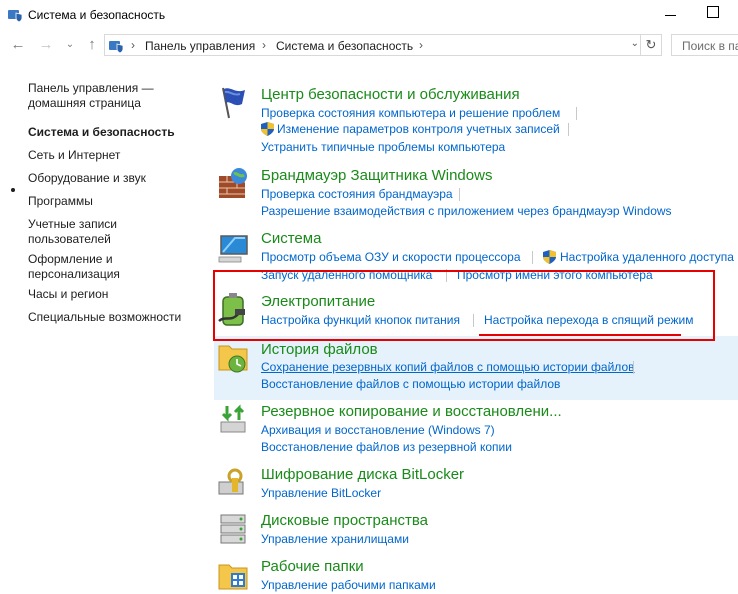 The width and height of the screenshot is (738, 594). What do you see at coordinates (104, 317) in the screenshot?
I see `nav-ease-of-access: Специальные возможности` at bounding box center [104, 317].